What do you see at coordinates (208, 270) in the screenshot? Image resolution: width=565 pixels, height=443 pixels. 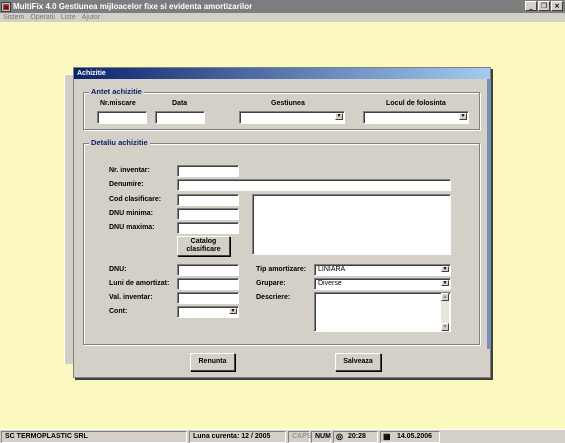 I see `dnu-input` at bounding box center [208, 270].